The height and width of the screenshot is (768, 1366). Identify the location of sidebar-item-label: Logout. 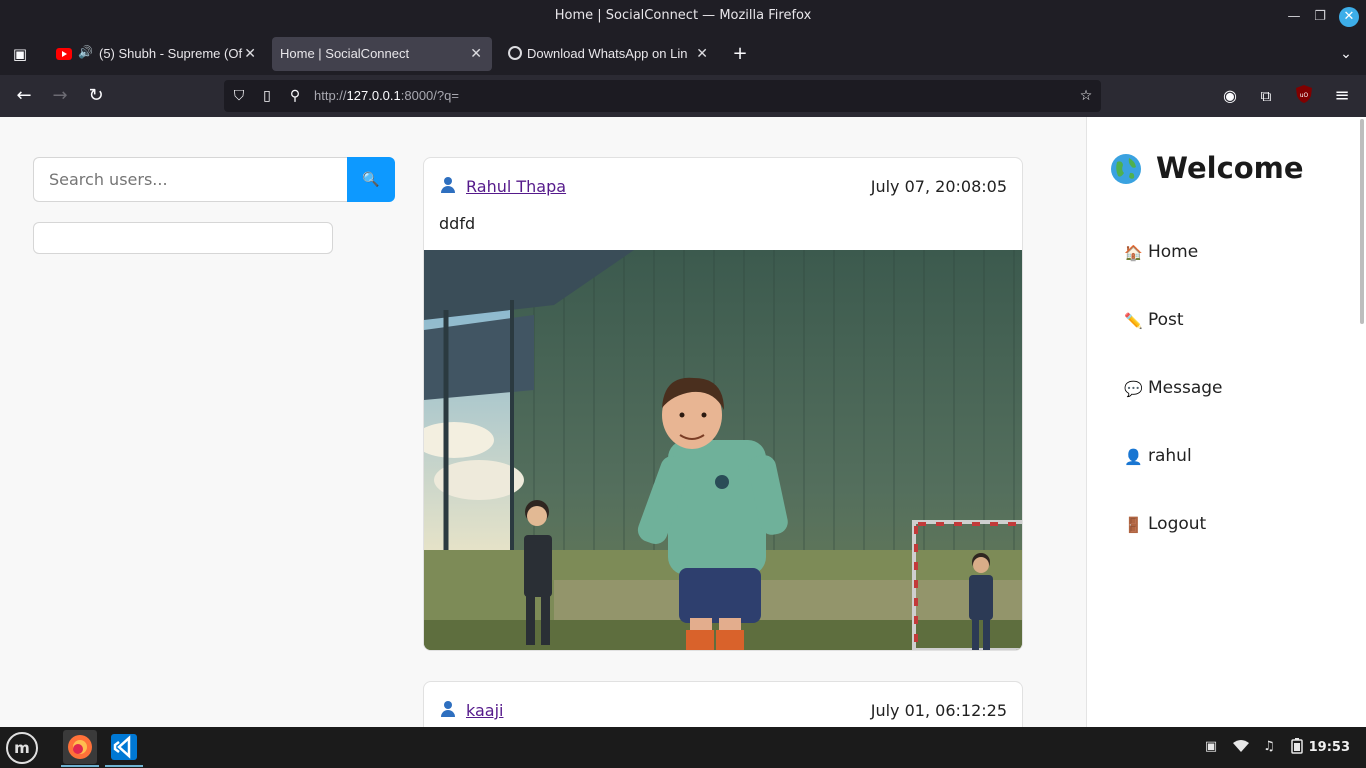
(1177, 524).